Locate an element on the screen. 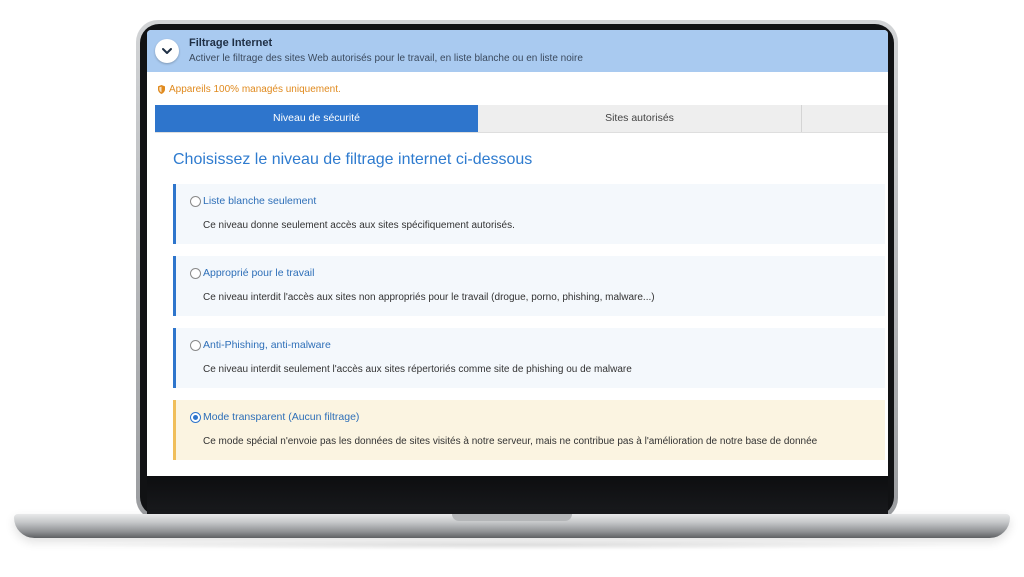 The height and width of the screenshot is (577, 1024). option-label: Approprié pour le travail is located at coordinates (259, 273).